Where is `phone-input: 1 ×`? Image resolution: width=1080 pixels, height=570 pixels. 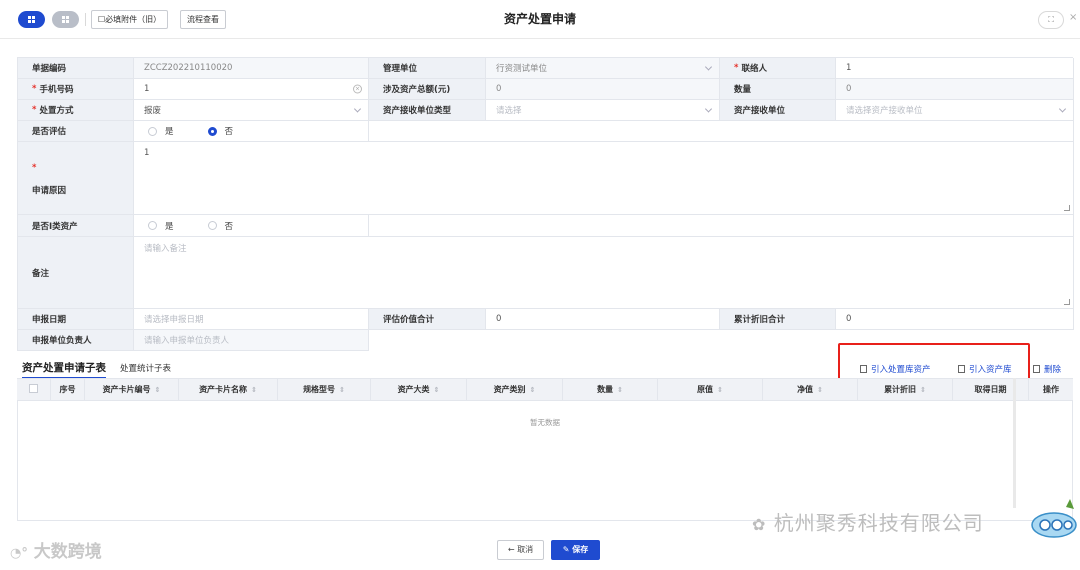 phone-input: 1 × is located at coordinates (251, 89).